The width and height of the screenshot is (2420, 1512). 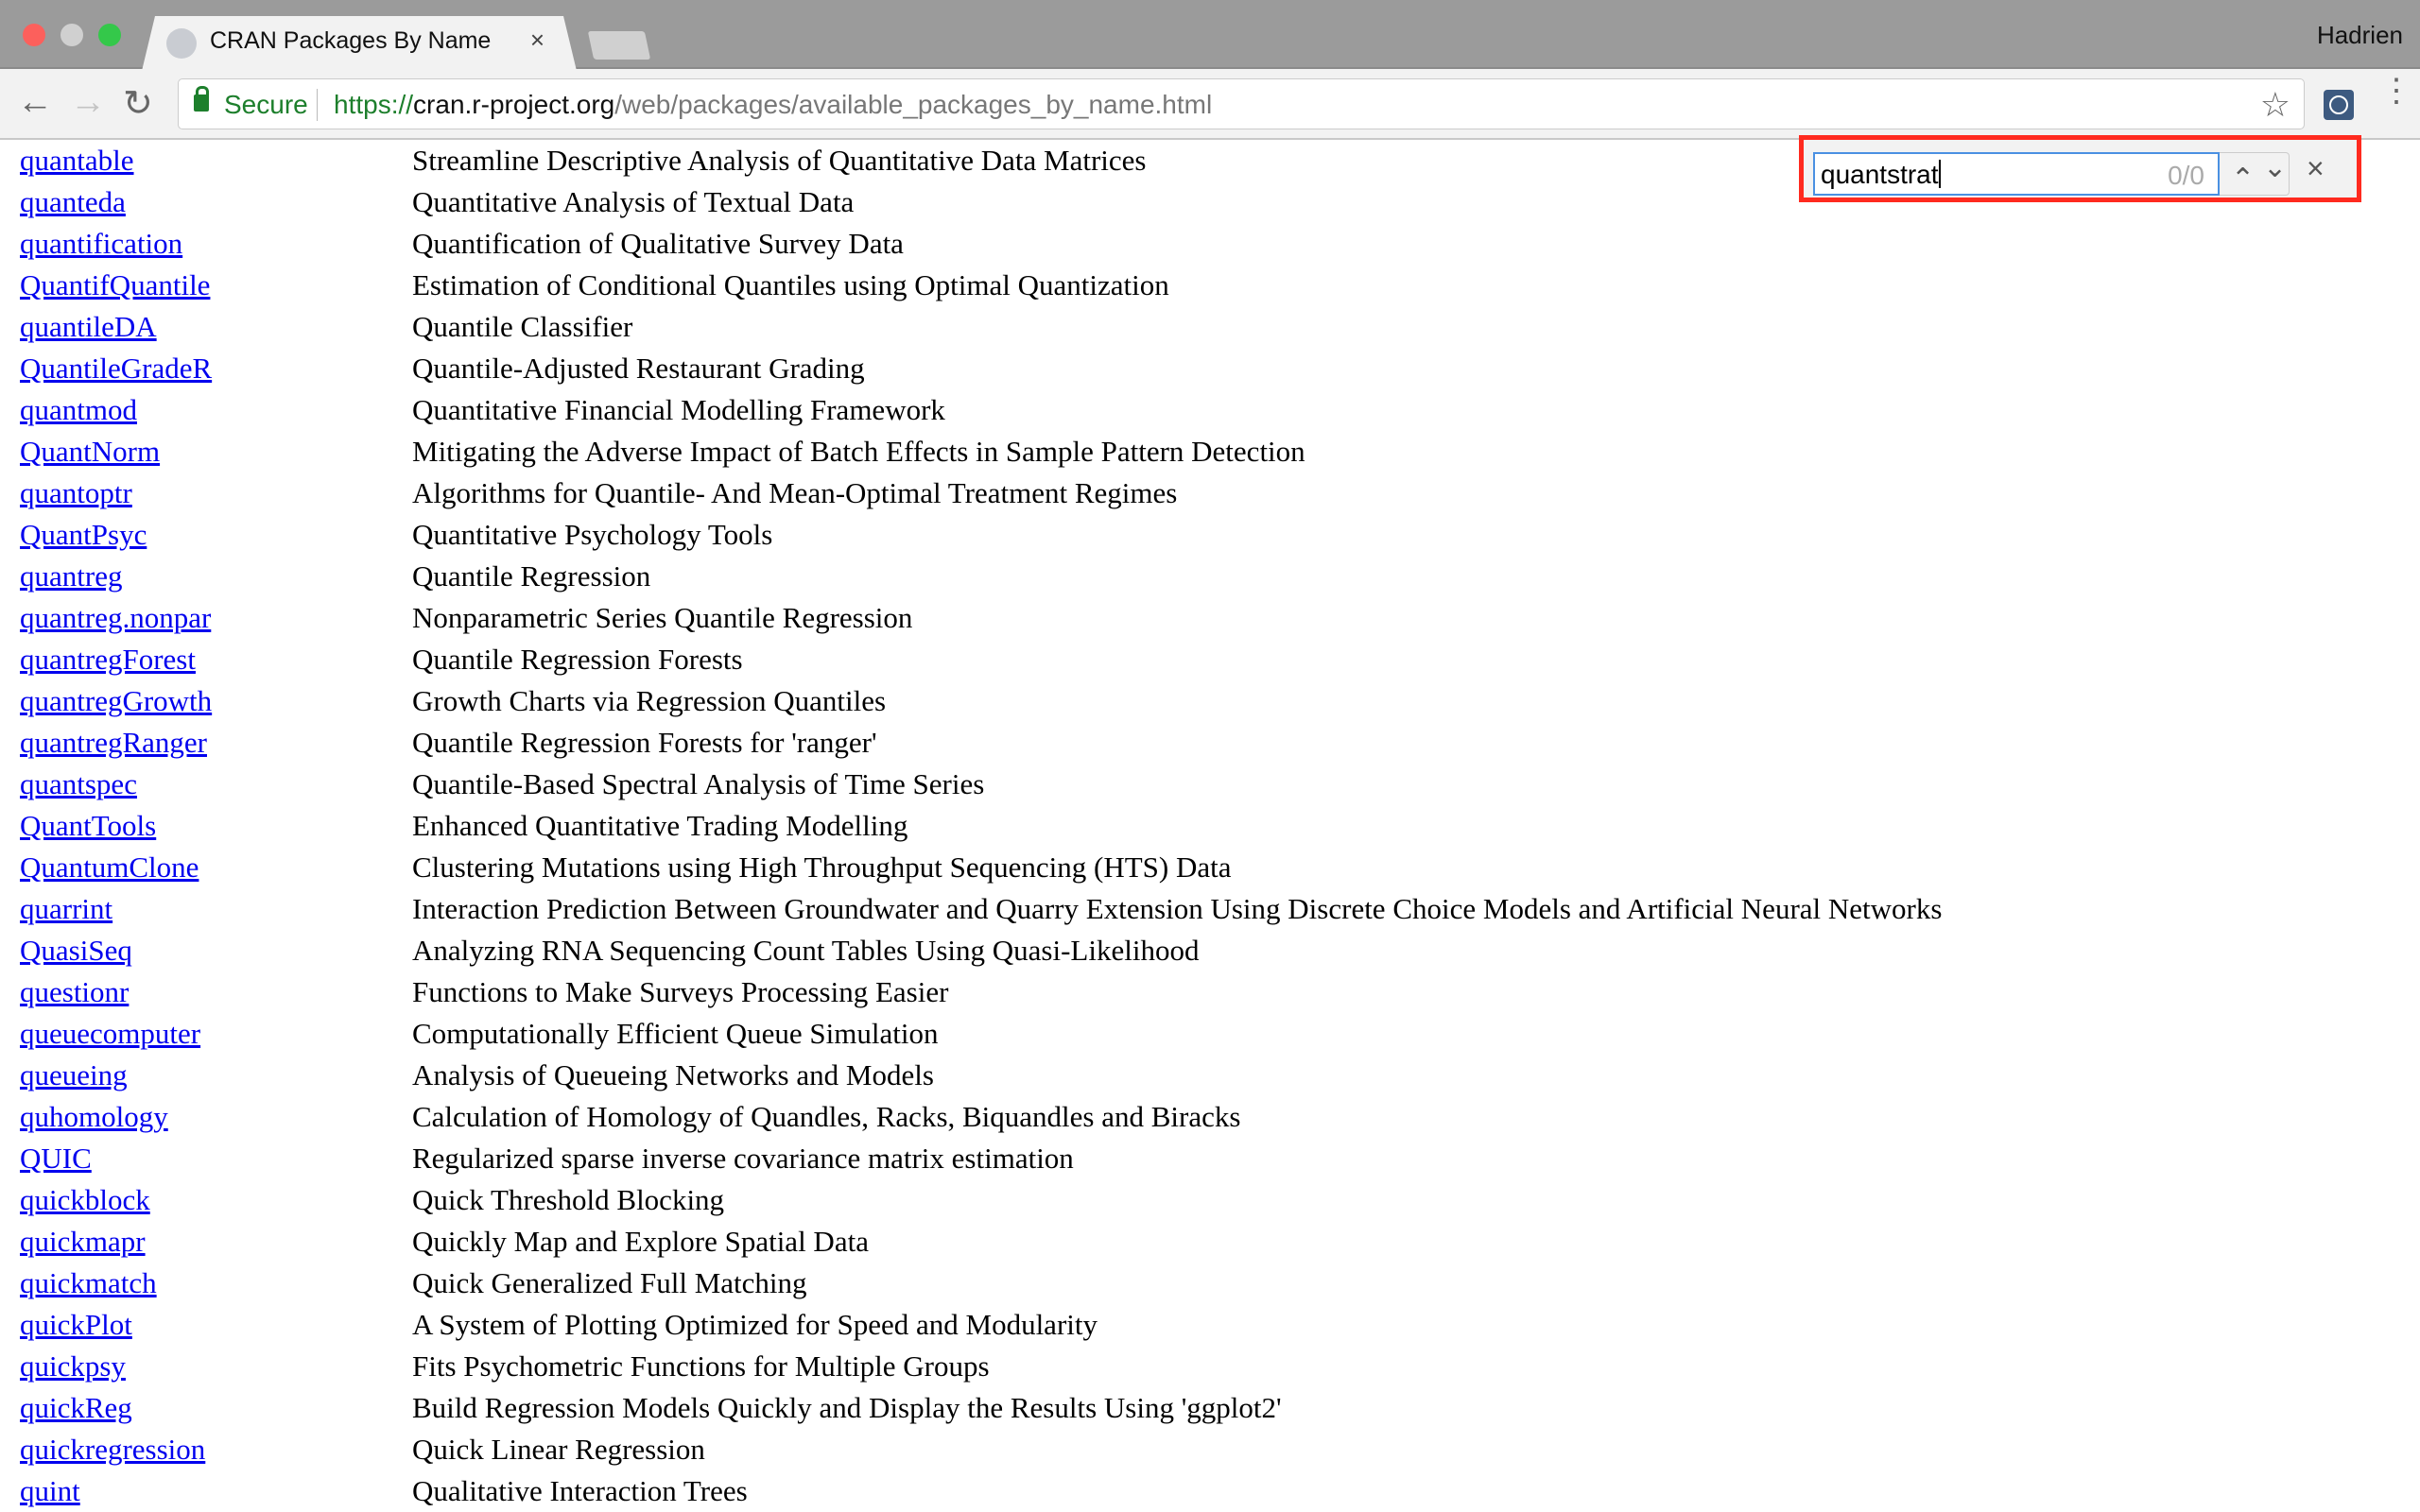 I want to click on url-scheme: https://, so click(x=374, y=104).